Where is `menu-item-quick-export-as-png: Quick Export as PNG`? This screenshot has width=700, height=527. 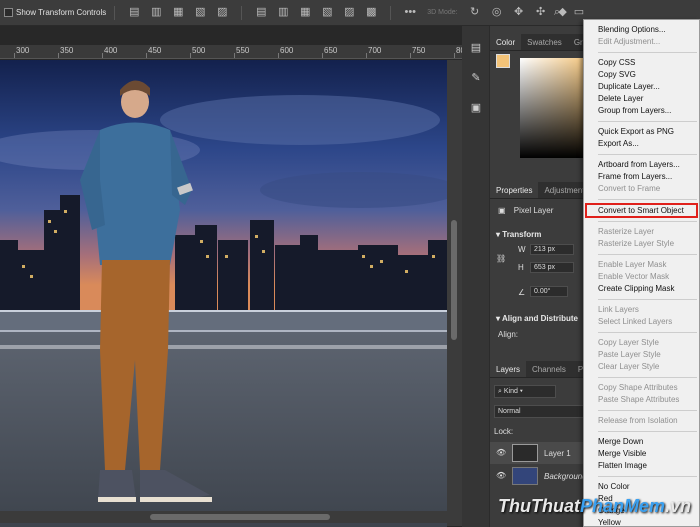 menu-item-quick-export-as-png: Quick Export as PNG is located at coordinates (641, 132).